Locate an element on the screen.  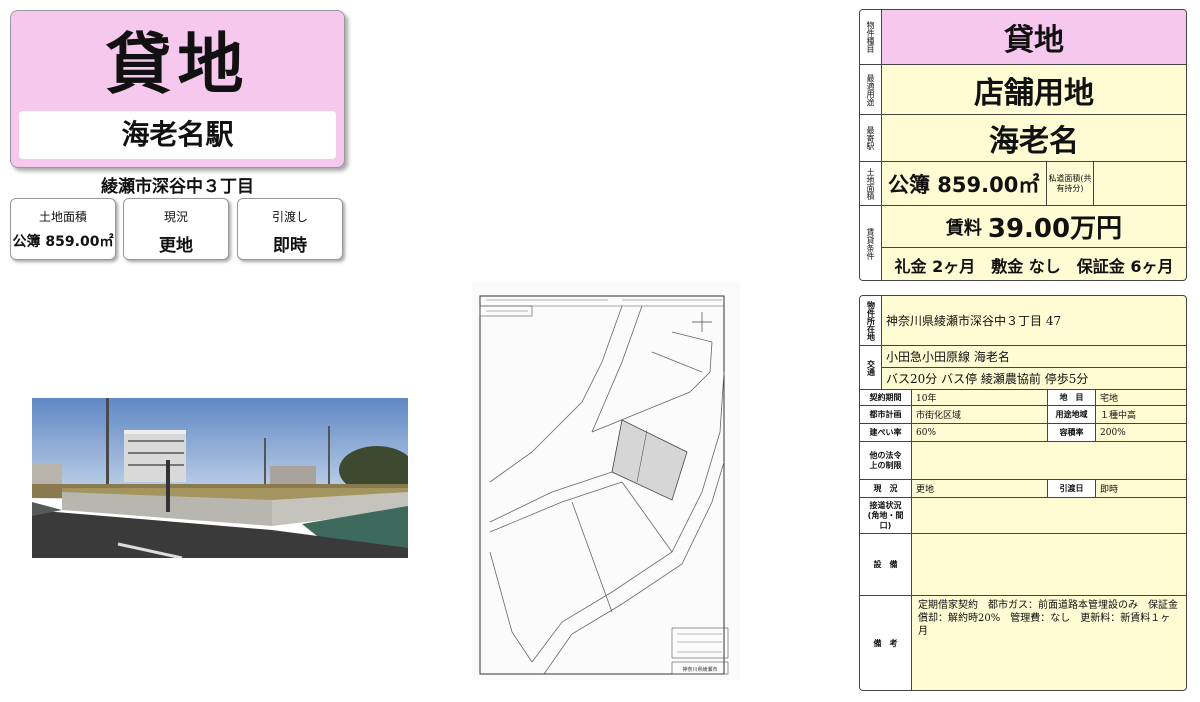
label-station: 最寄駅 is located at coordinates (871, 138).